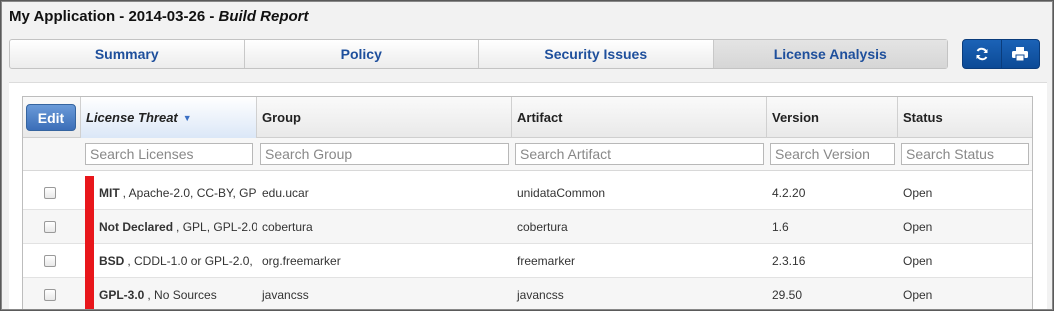 This screenshot has height=311, width=1054. Describe the element at coordinates (384, 154) in the screenshot. I see `search-group-input` at that location.